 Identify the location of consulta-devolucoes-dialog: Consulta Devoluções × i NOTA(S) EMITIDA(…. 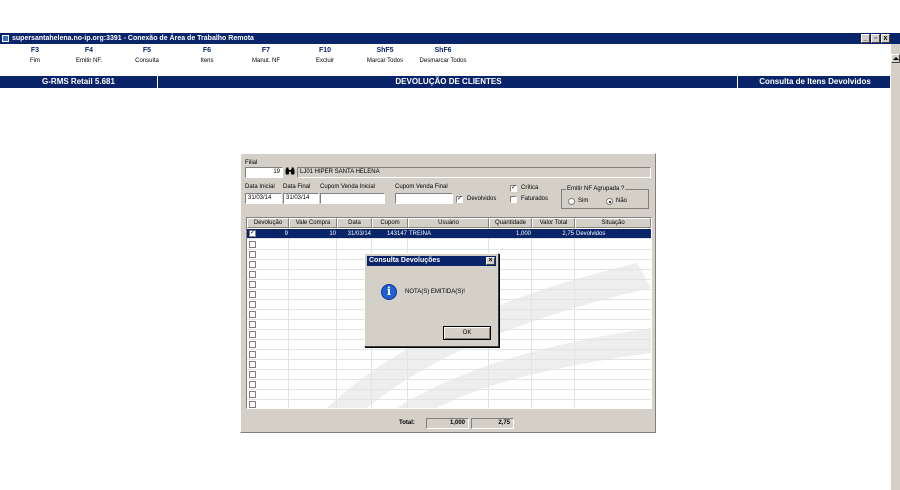
(431, 300).